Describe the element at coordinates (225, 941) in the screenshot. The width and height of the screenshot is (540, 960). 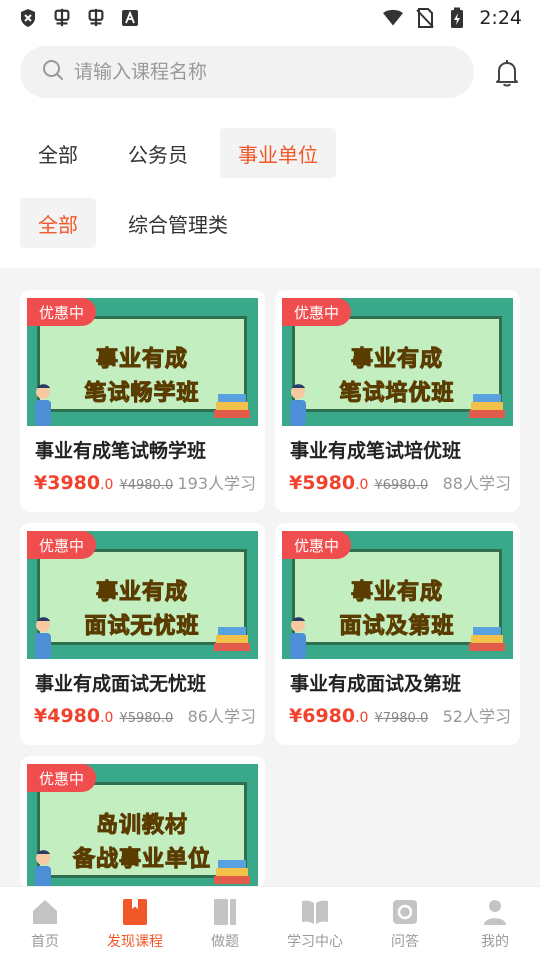
I see `nav-label: 做题` at that location.